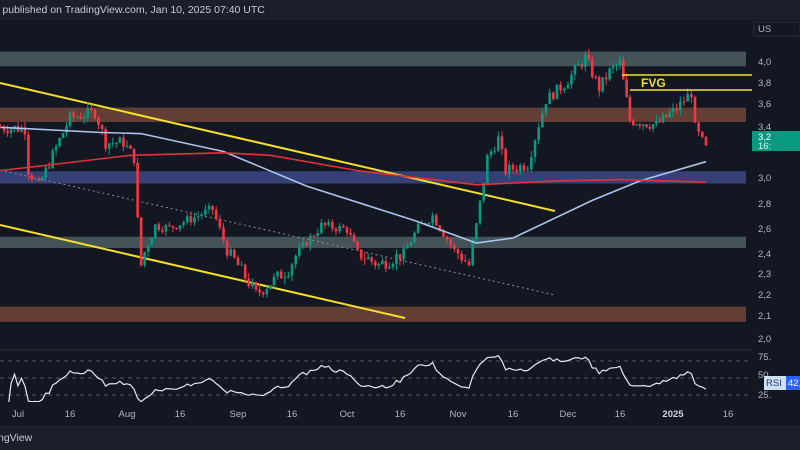 This screenshot has width=800, height=450. Describe the element at coordinates (764, 83) in the screenshot. I see `price-tick-label: 3,8` at that location.